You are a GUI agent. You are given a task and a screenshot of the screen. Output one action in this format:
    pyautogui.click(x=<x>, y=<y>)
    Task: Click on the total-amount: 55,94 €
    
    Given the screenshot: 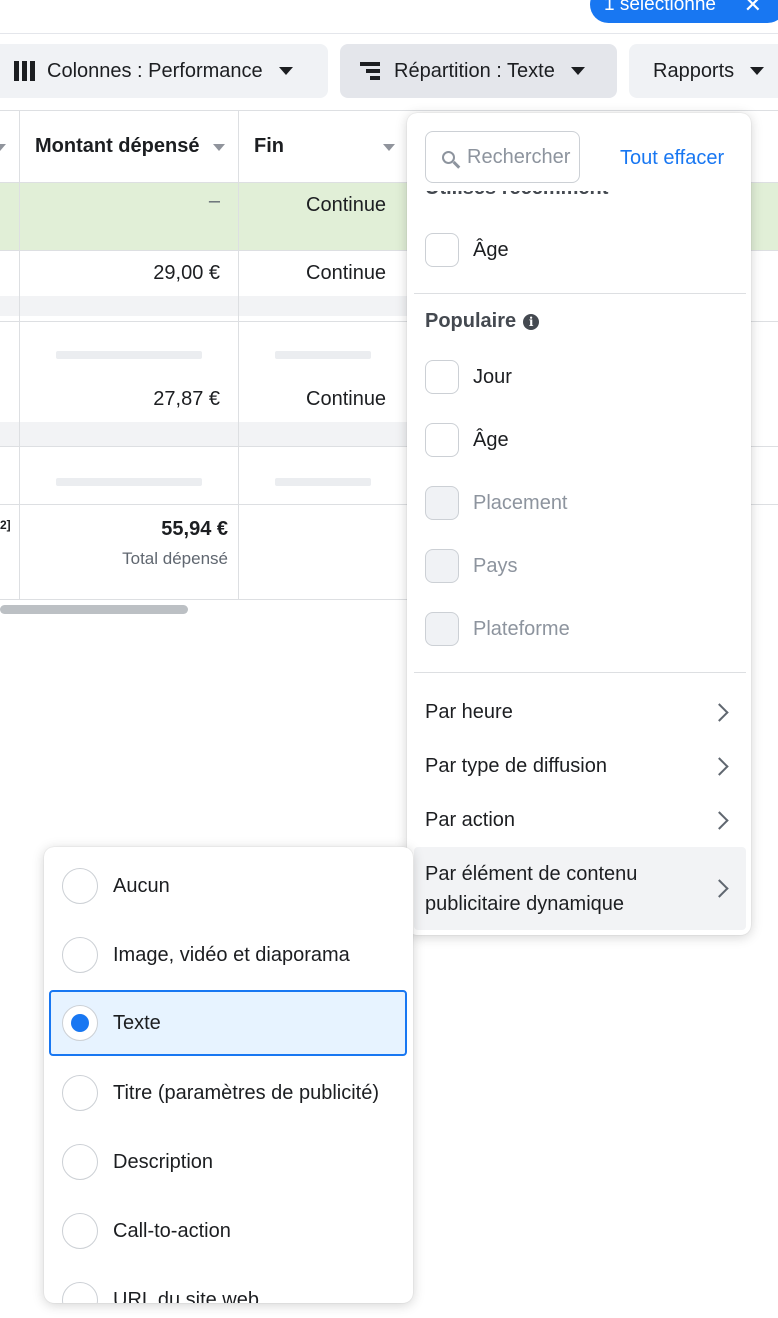 What is the action you would take?
    pyautogui.click(x=194, y=529)
    